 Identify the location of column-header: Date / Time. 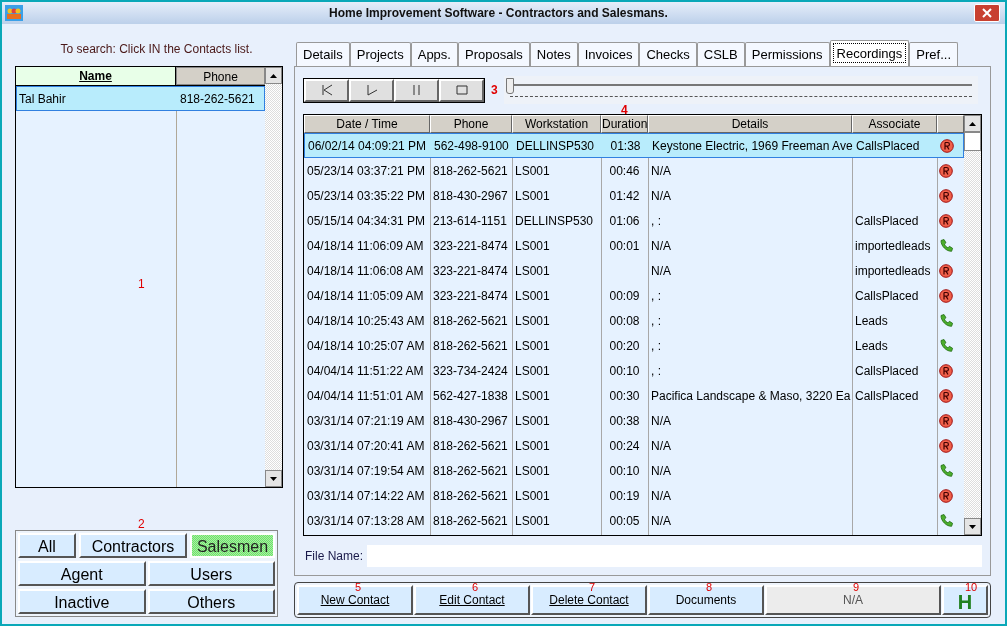
(367, 124).